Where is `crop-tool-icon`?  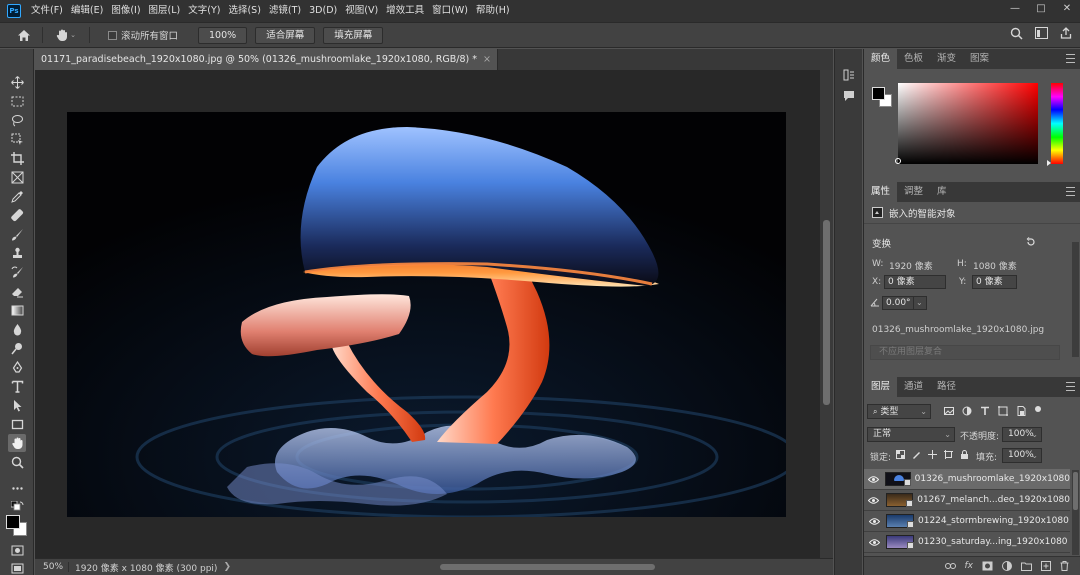 crop-tool-icon is located at coordinates (17, 158).